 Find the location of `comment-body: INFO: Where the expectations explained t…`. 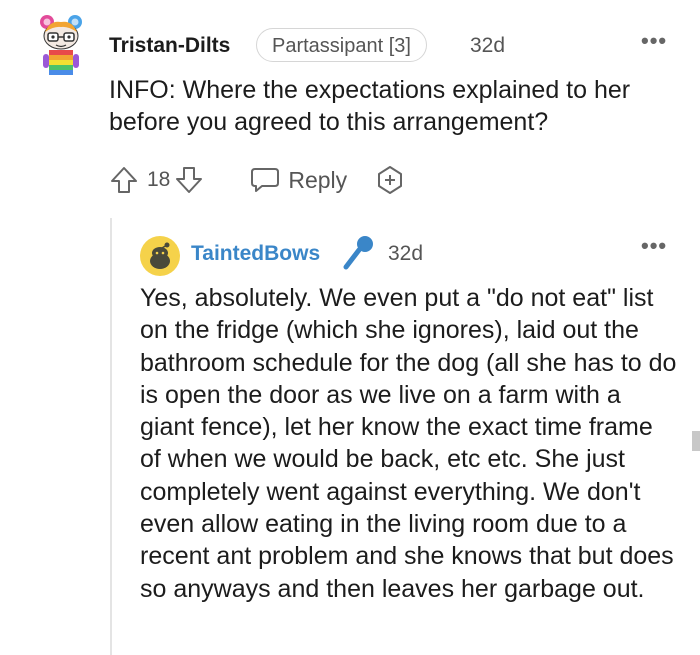

comment-body: INFO: Where the expectations explained t… is located at coordinates (370, 106).